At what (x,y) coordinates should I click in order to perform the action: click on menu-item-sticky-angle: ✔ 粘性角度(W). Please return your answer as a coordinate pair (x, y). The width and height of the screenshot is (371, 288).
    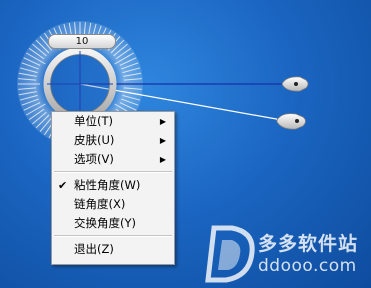
    Looking at the image, I should click on (113, 185).